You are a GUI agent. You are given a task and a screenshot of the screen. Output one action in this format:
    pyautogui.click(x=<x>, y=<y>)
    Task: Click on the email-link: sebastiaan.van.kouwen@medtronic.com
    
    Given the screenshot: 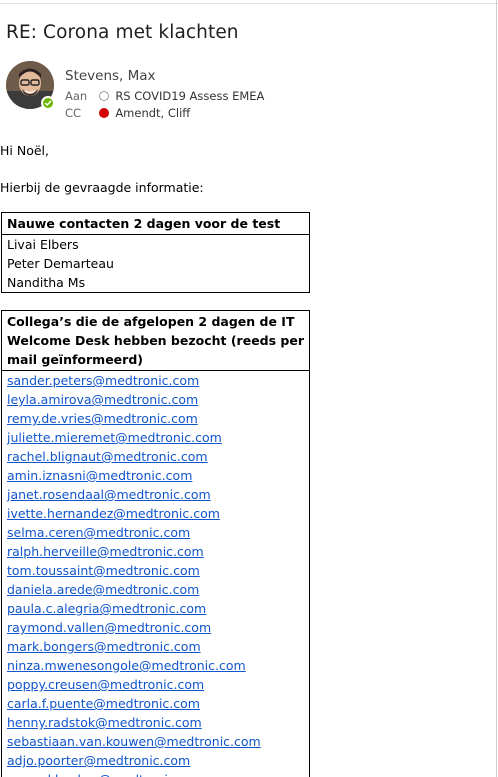 What is the action you would take?
    pyautogui.click(x=134, y=741)
    